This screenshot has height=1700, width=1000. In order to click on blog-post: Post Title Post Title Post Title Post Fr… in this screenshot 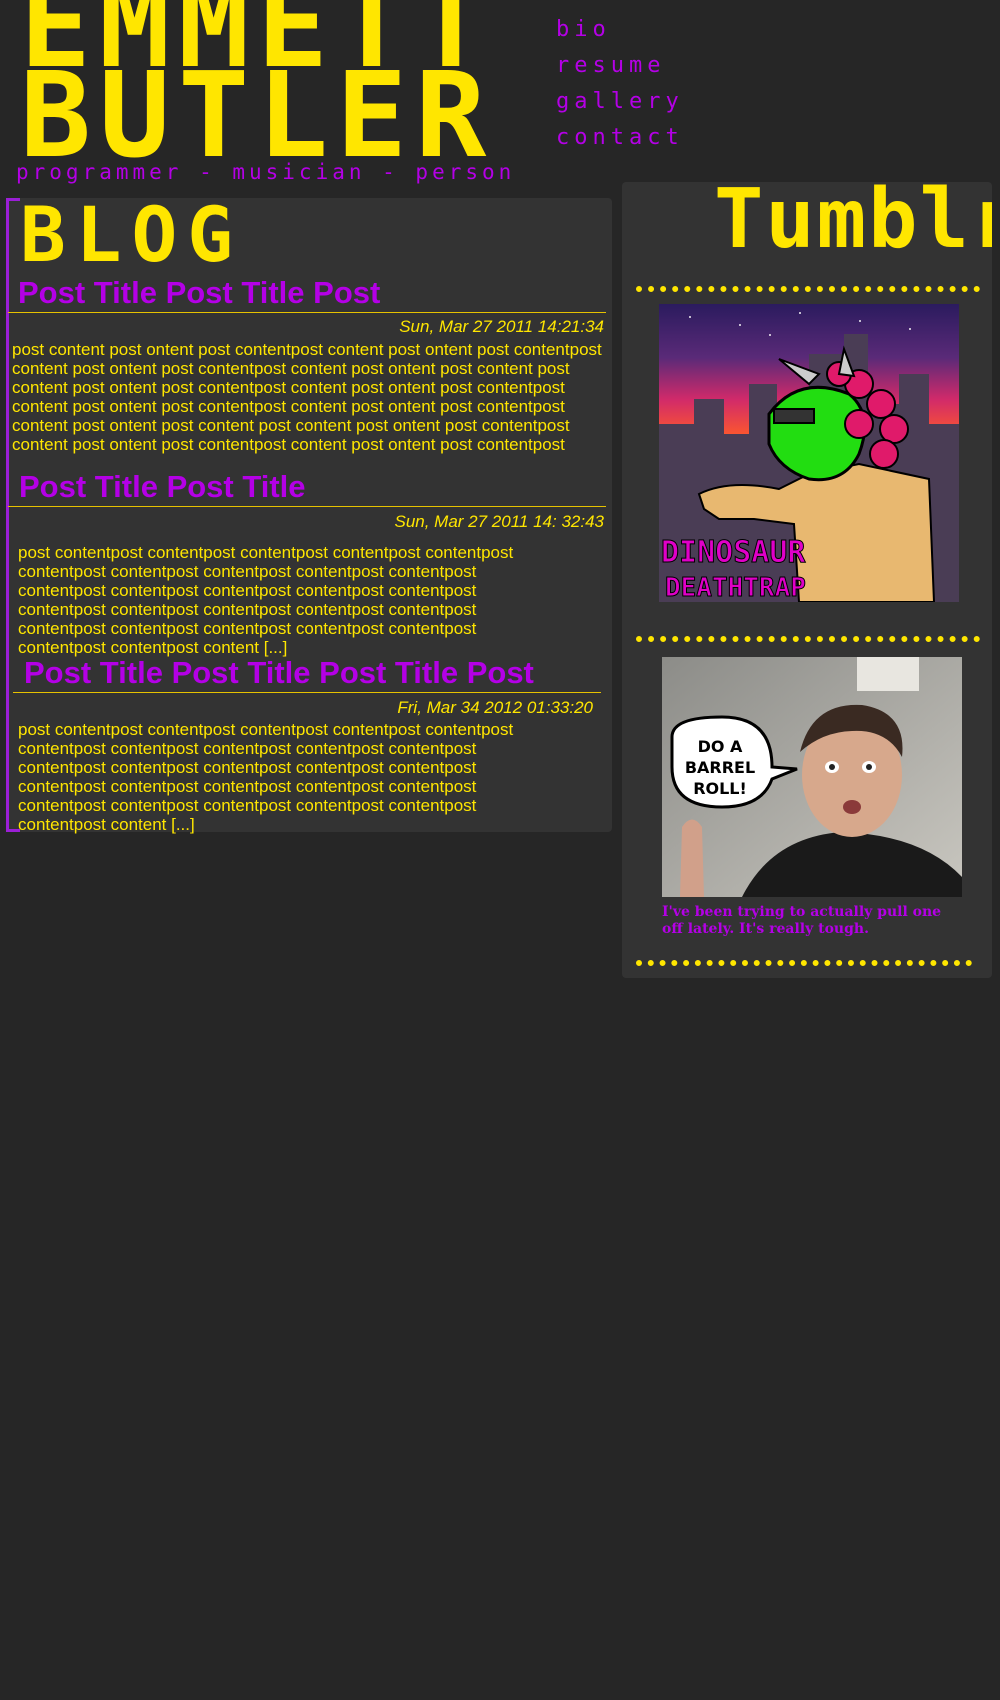, I will do `click(307, 745)`.